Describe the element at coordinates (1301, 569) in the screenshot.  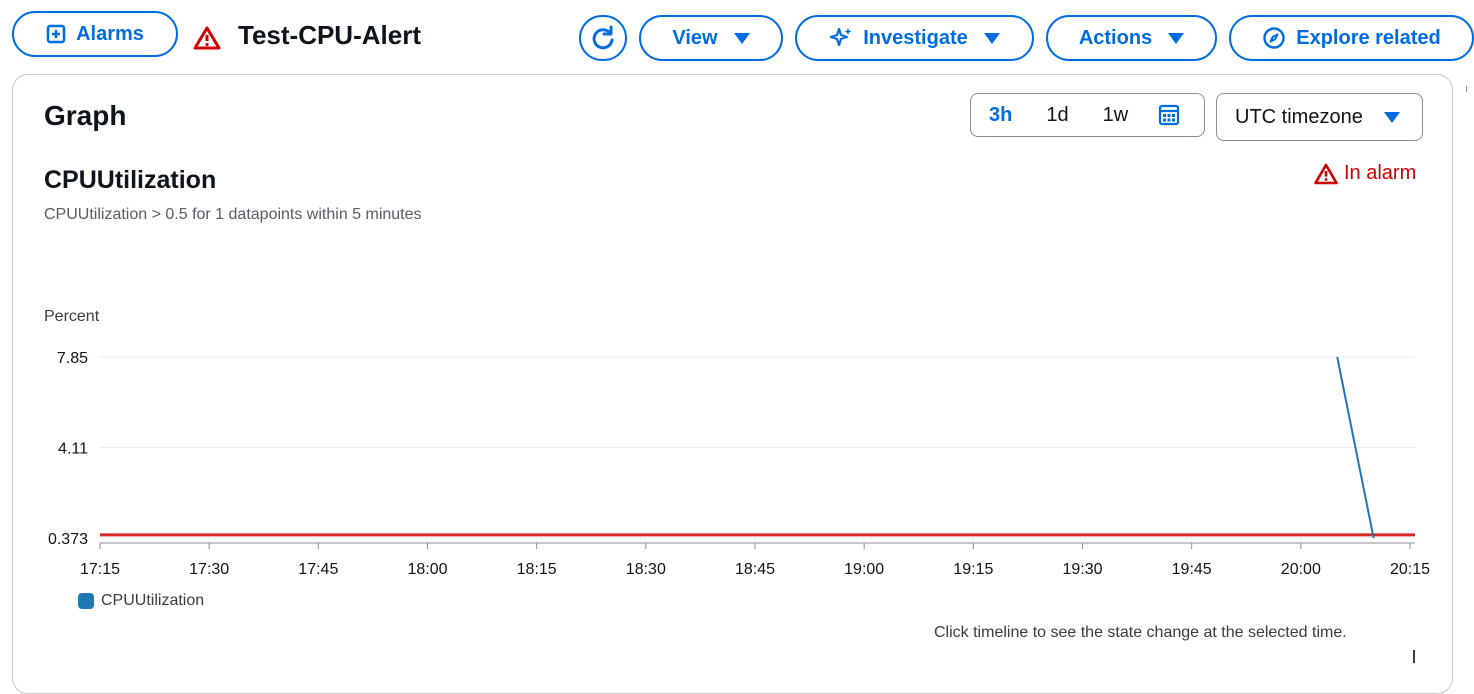
I see `x-tick-label: 20:00` at that location.